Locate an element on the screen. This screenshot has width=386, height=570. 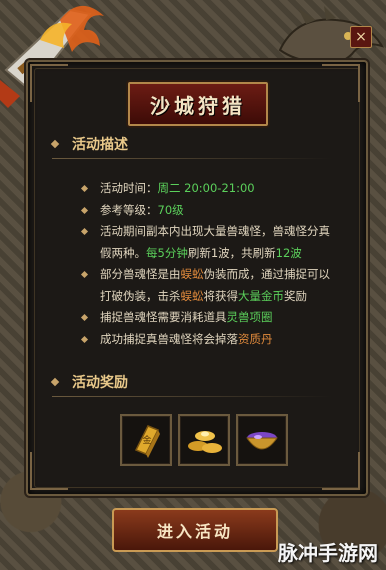
watermark: 脉冲手游网 is located at coordinates (328, 553).